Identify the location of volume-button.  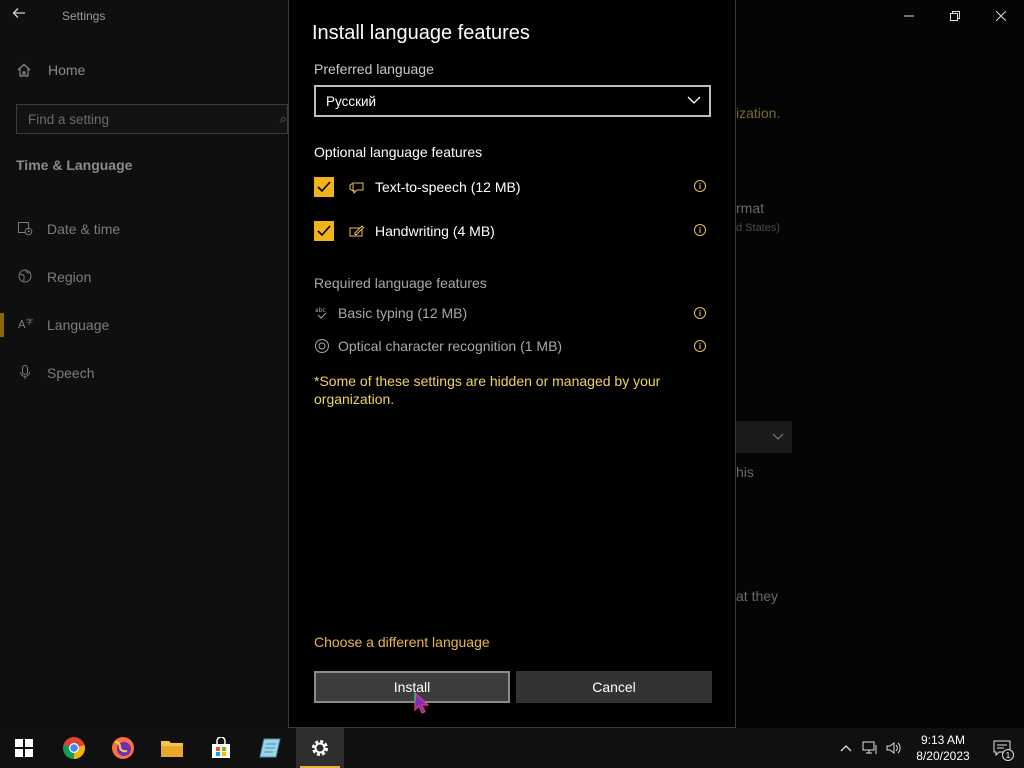
(894, 748).